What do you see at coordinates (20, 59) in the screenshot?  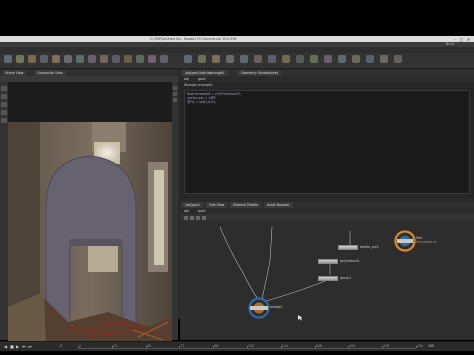 I see `sphere-tool-icon` at bounding box center [20, 59].